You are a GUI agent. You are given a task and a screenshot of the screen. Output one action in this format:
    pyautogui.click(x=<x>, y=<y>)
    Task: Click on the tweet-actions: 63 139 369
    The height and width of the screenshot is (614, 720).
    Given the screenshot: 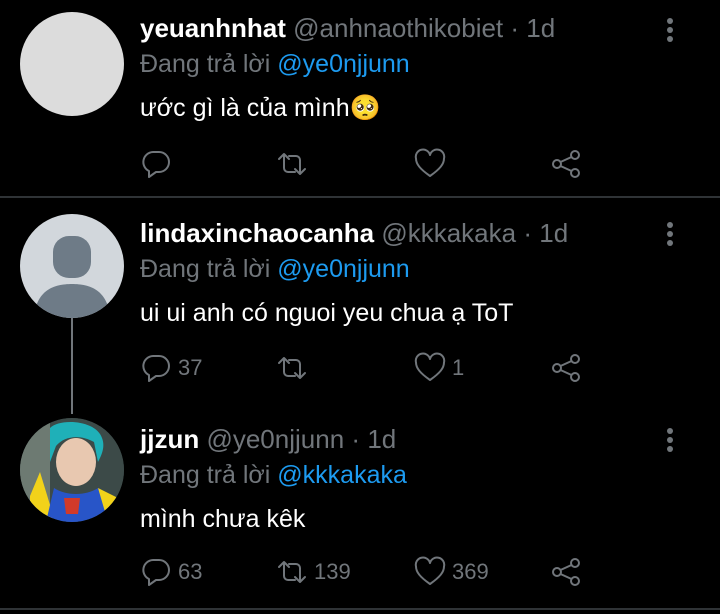 What is the action you would take?
    pyautogui.click(x=365, y=572)
    